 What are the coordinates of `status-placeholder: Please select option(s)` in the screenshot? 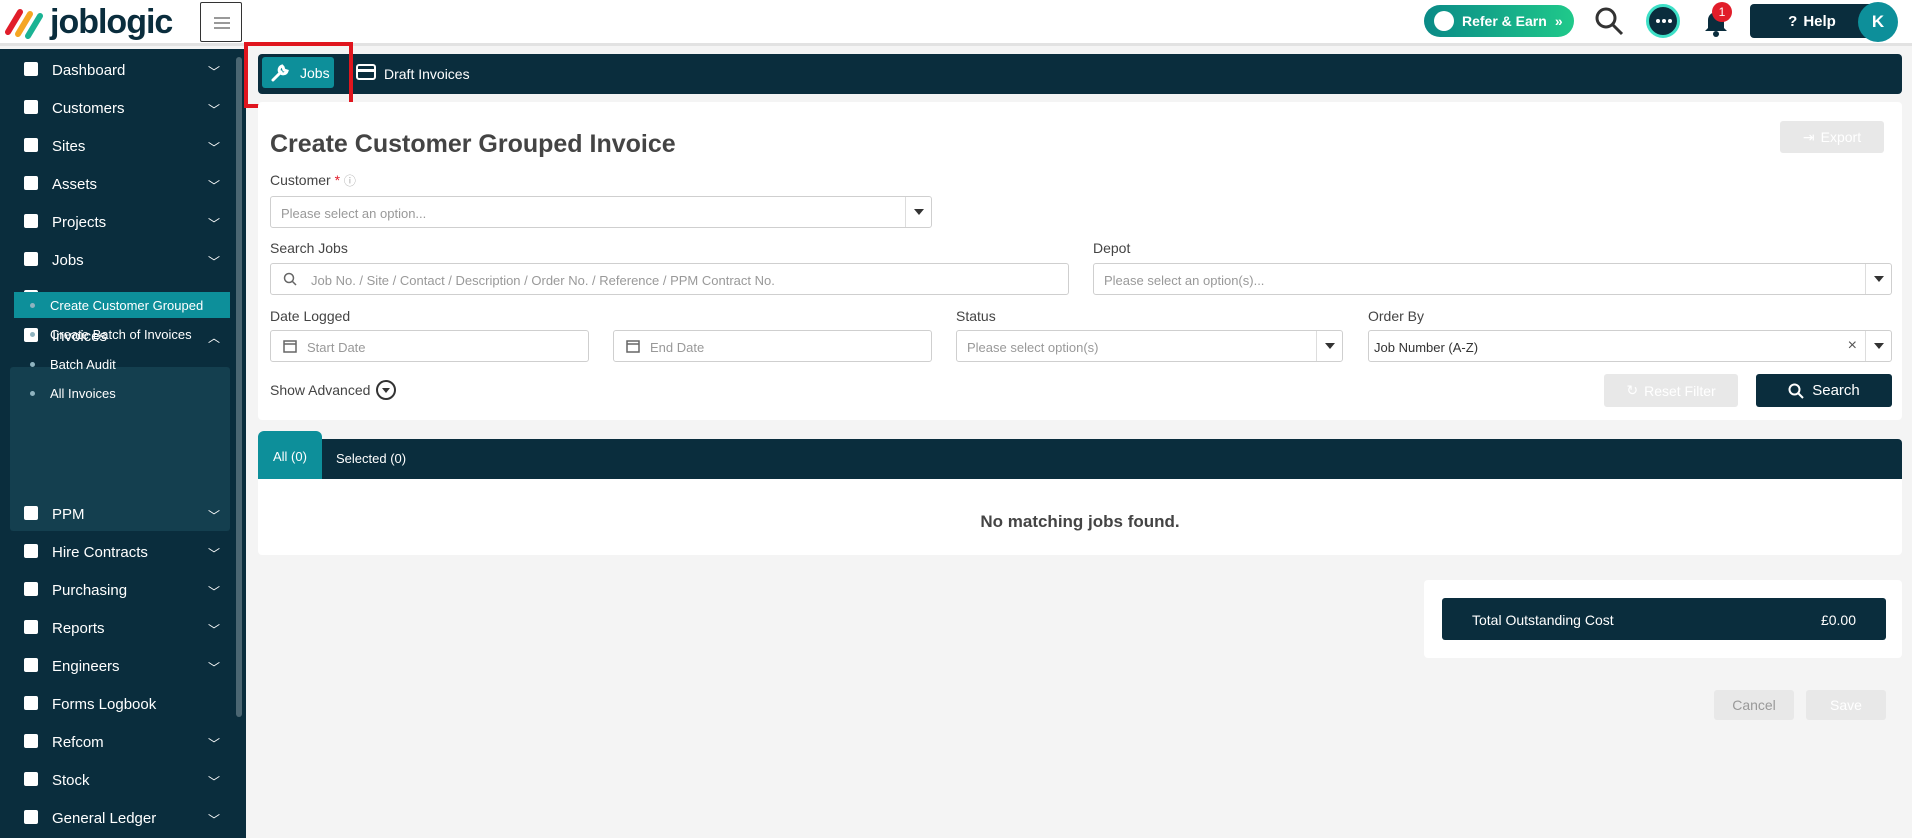 It's located at (1033, 347).